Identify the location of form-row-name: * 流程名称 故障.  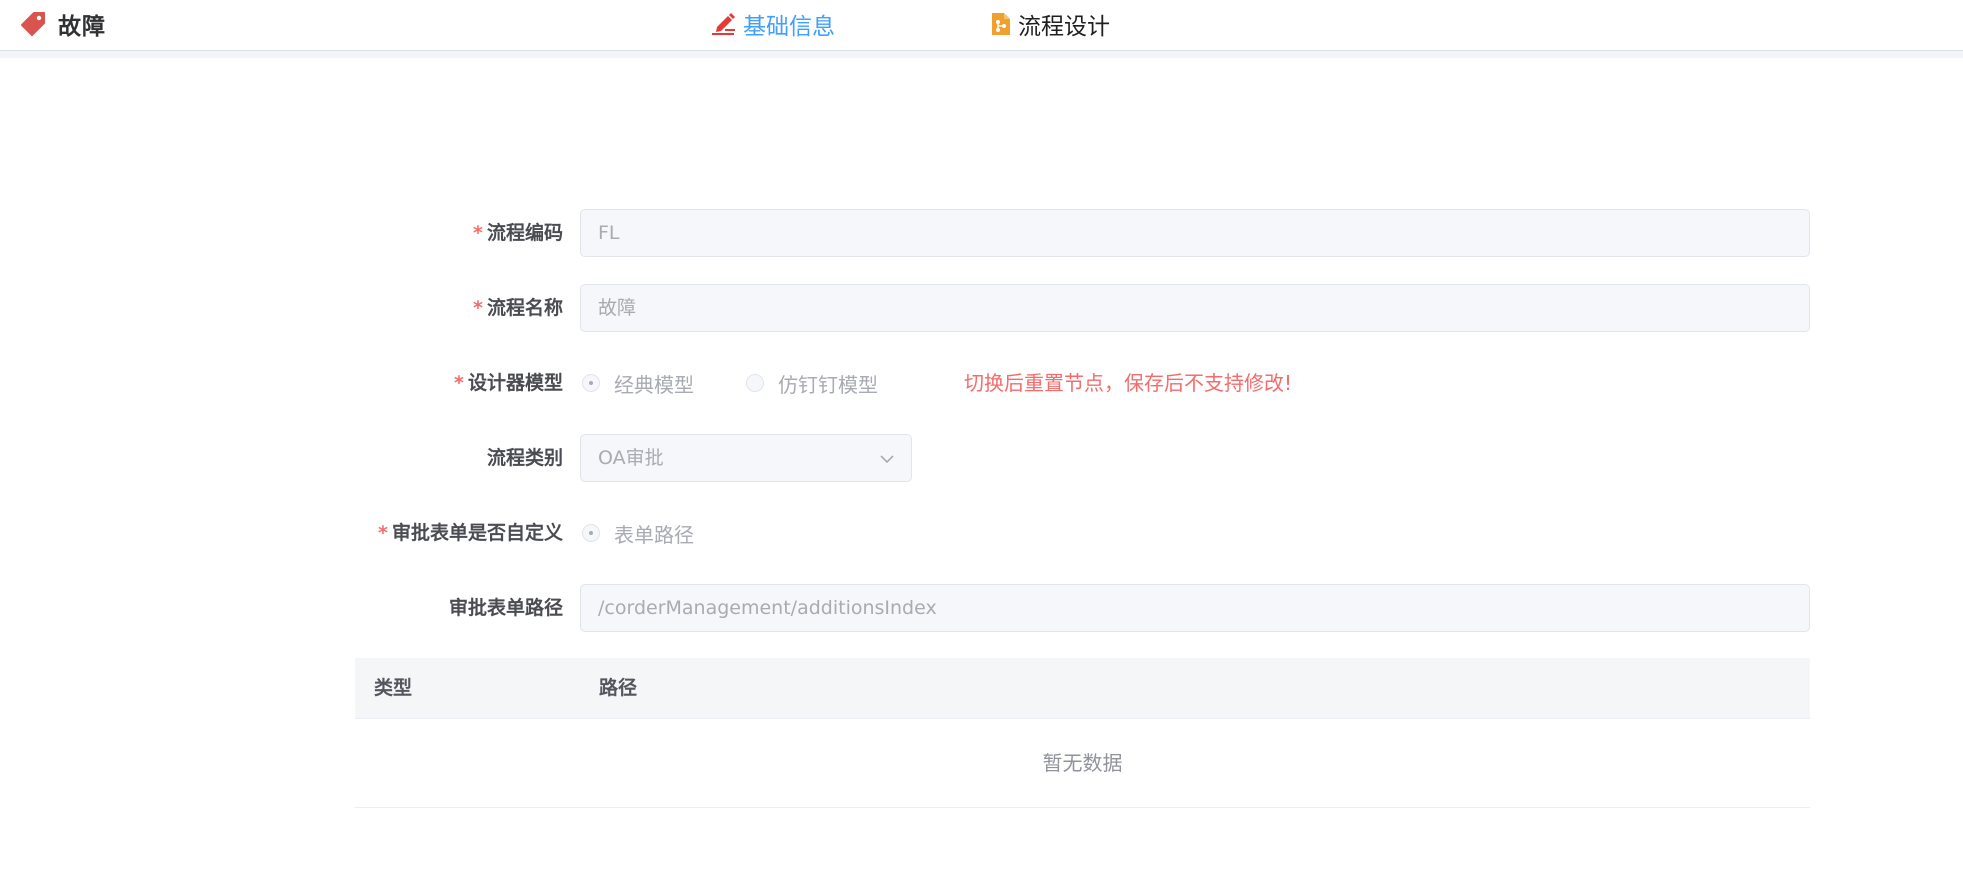
(981, 308).